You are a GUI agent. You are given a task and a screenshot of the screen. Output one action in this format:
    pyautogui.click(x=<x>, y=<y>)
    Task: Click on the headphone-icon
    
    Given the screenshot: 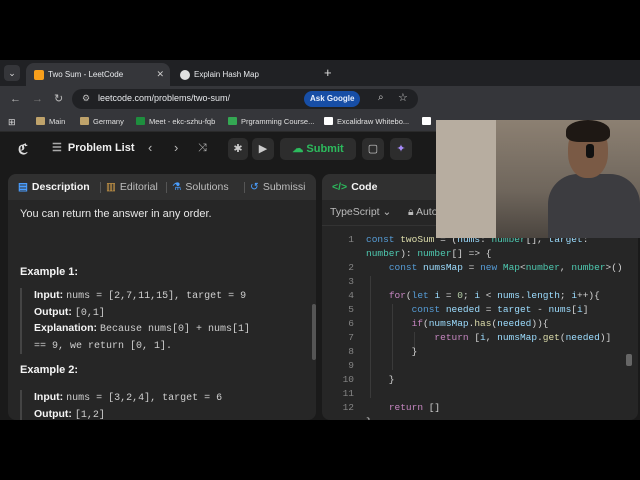 What is the action you would take?
    pyautogui.click(x=590, y=151)
    